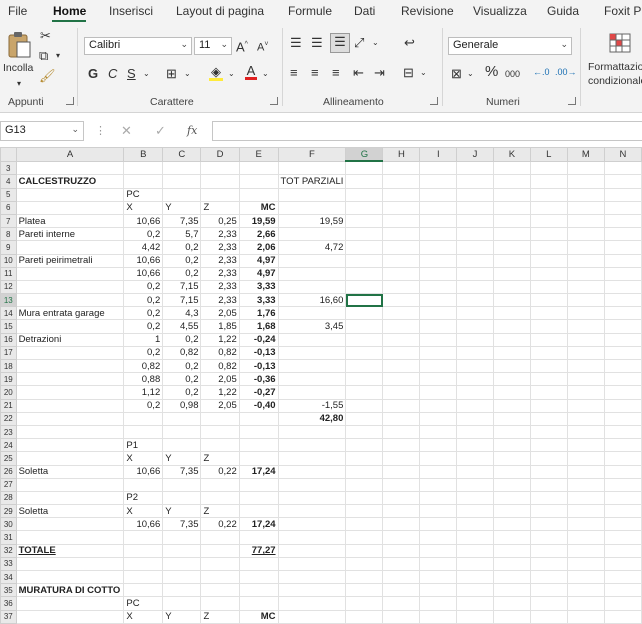 The height and width of the screenshot is (624, 642). Describe the element at coordinates (401, 287) in the screenshot. I see `cell-h12` at that location.